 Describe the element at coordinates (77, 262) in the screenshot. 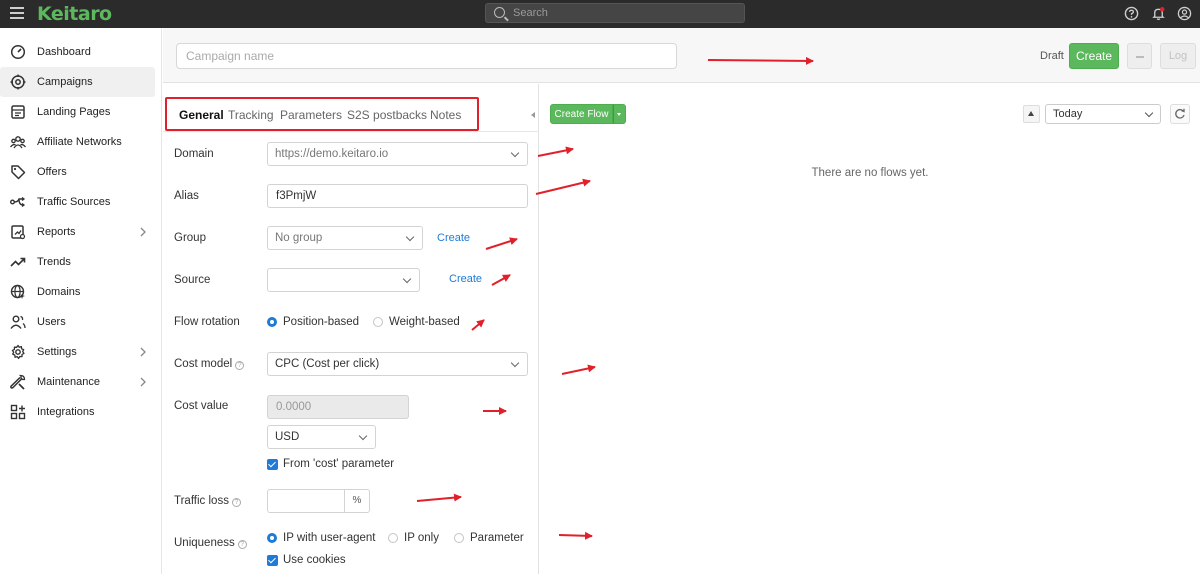

I see `sidebar-item-trends: Trends` at that location.